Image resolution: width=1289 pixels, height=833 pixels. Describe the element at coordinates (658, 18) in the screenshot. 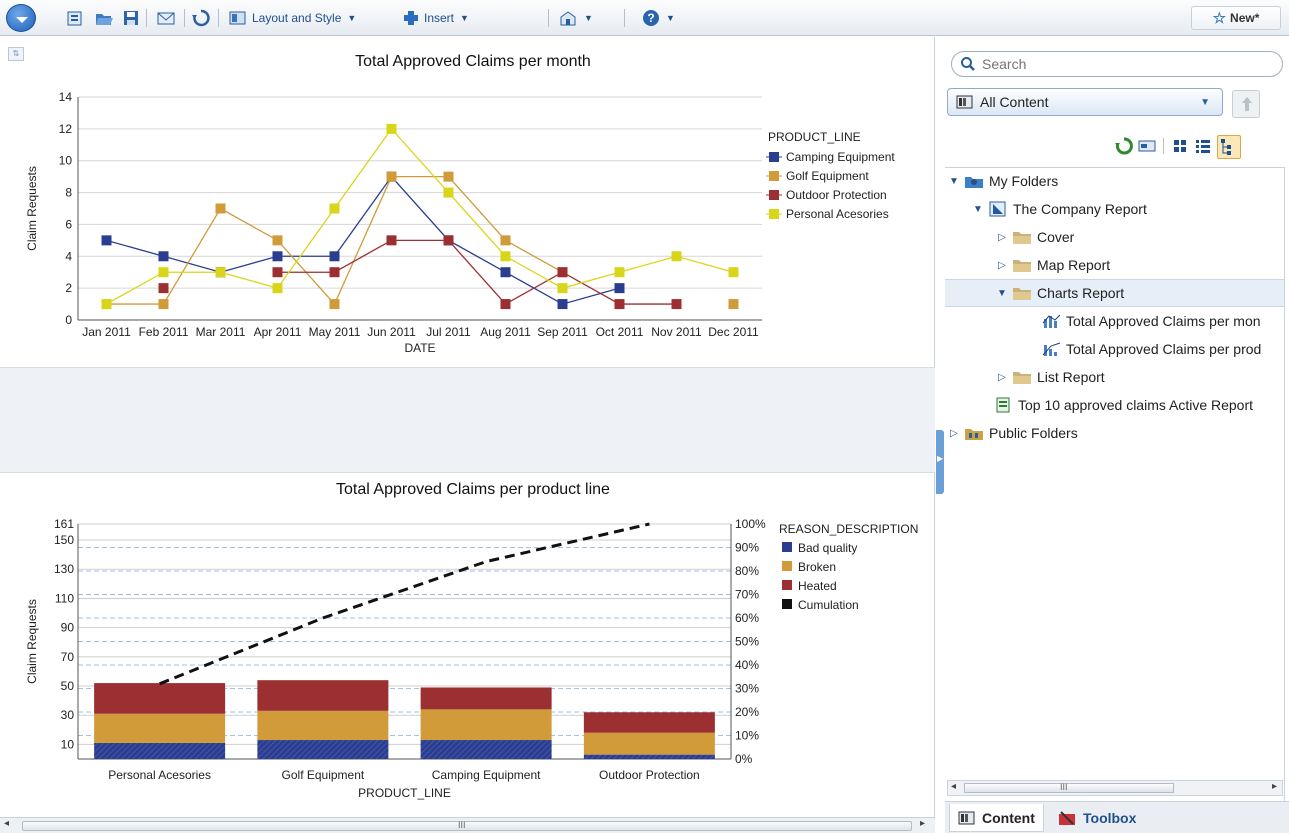

I see `help-menu: ? ▼` at that location.